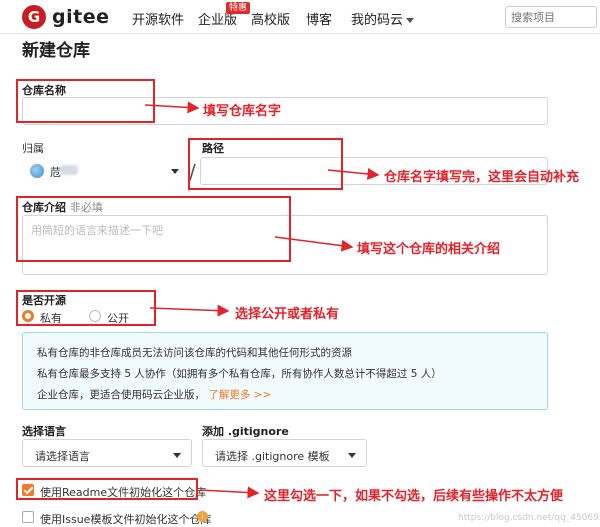 The width and height of the screenshot is (600, 527). I want to click on top-nav: G gitee 开源软件 企业版 特惠 高校版 博客 我的码云, so click(300, 17).